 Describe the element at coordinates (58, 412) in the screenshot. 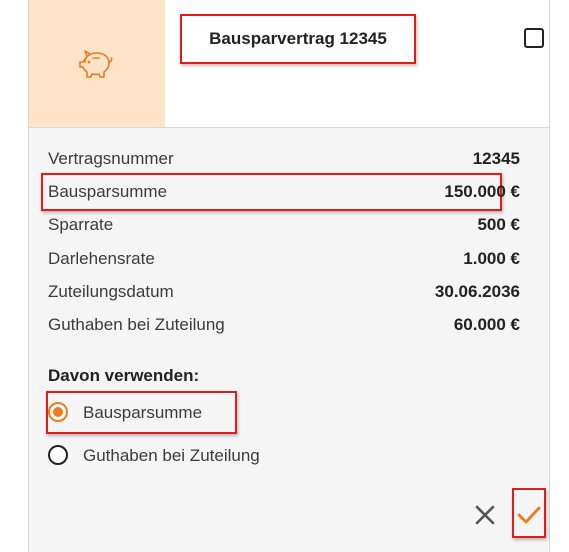

I see `radio-checked-icon` at that location.